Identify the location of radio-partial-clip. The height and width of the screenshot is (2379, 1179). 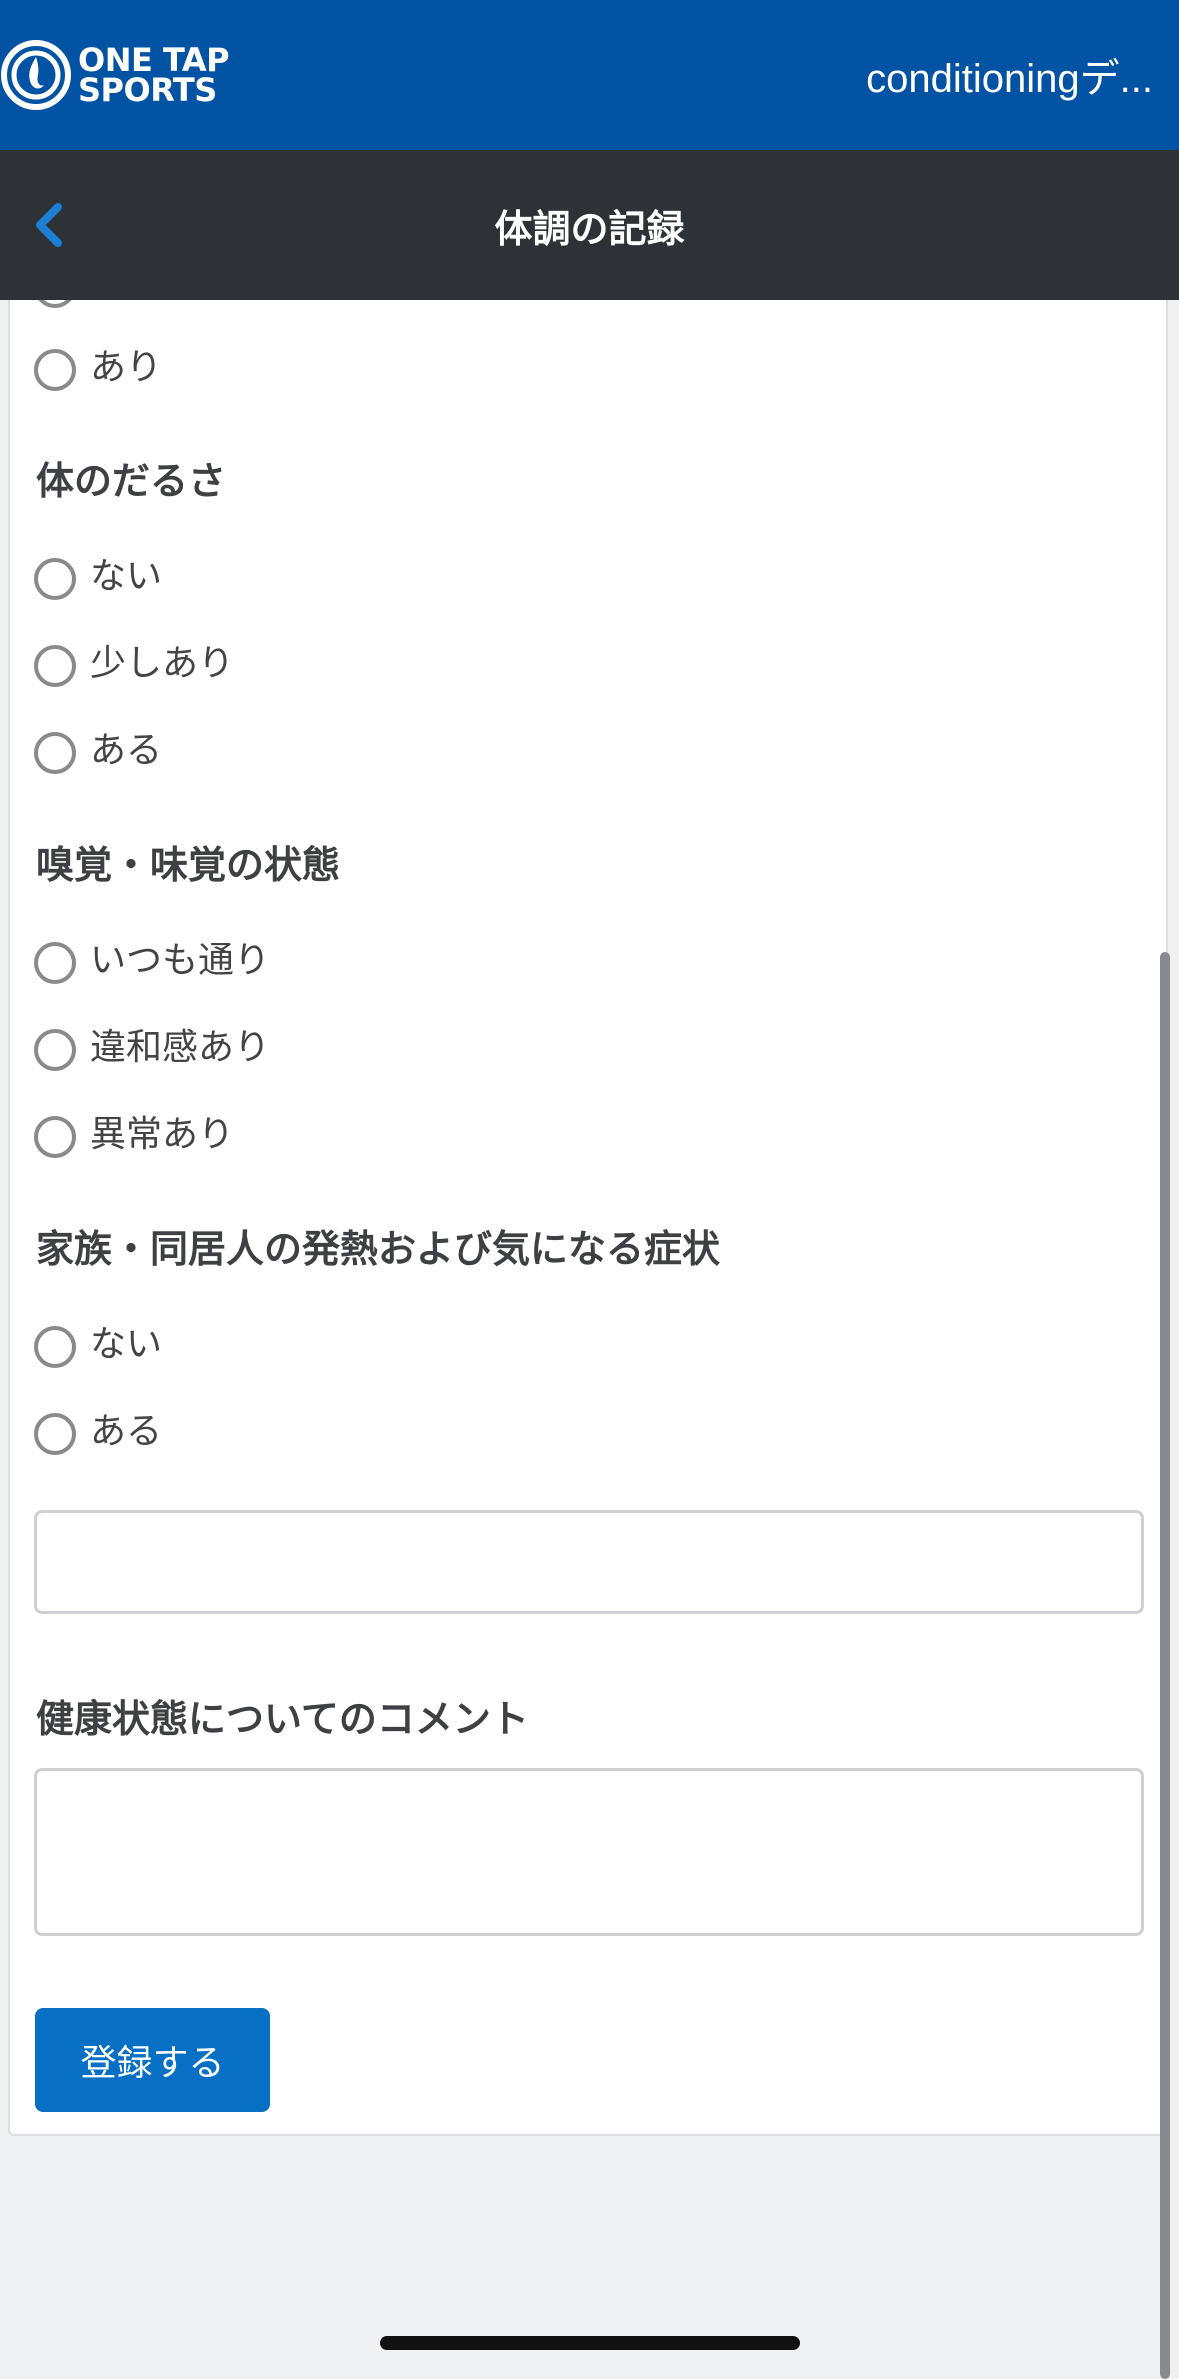
(57, 305).